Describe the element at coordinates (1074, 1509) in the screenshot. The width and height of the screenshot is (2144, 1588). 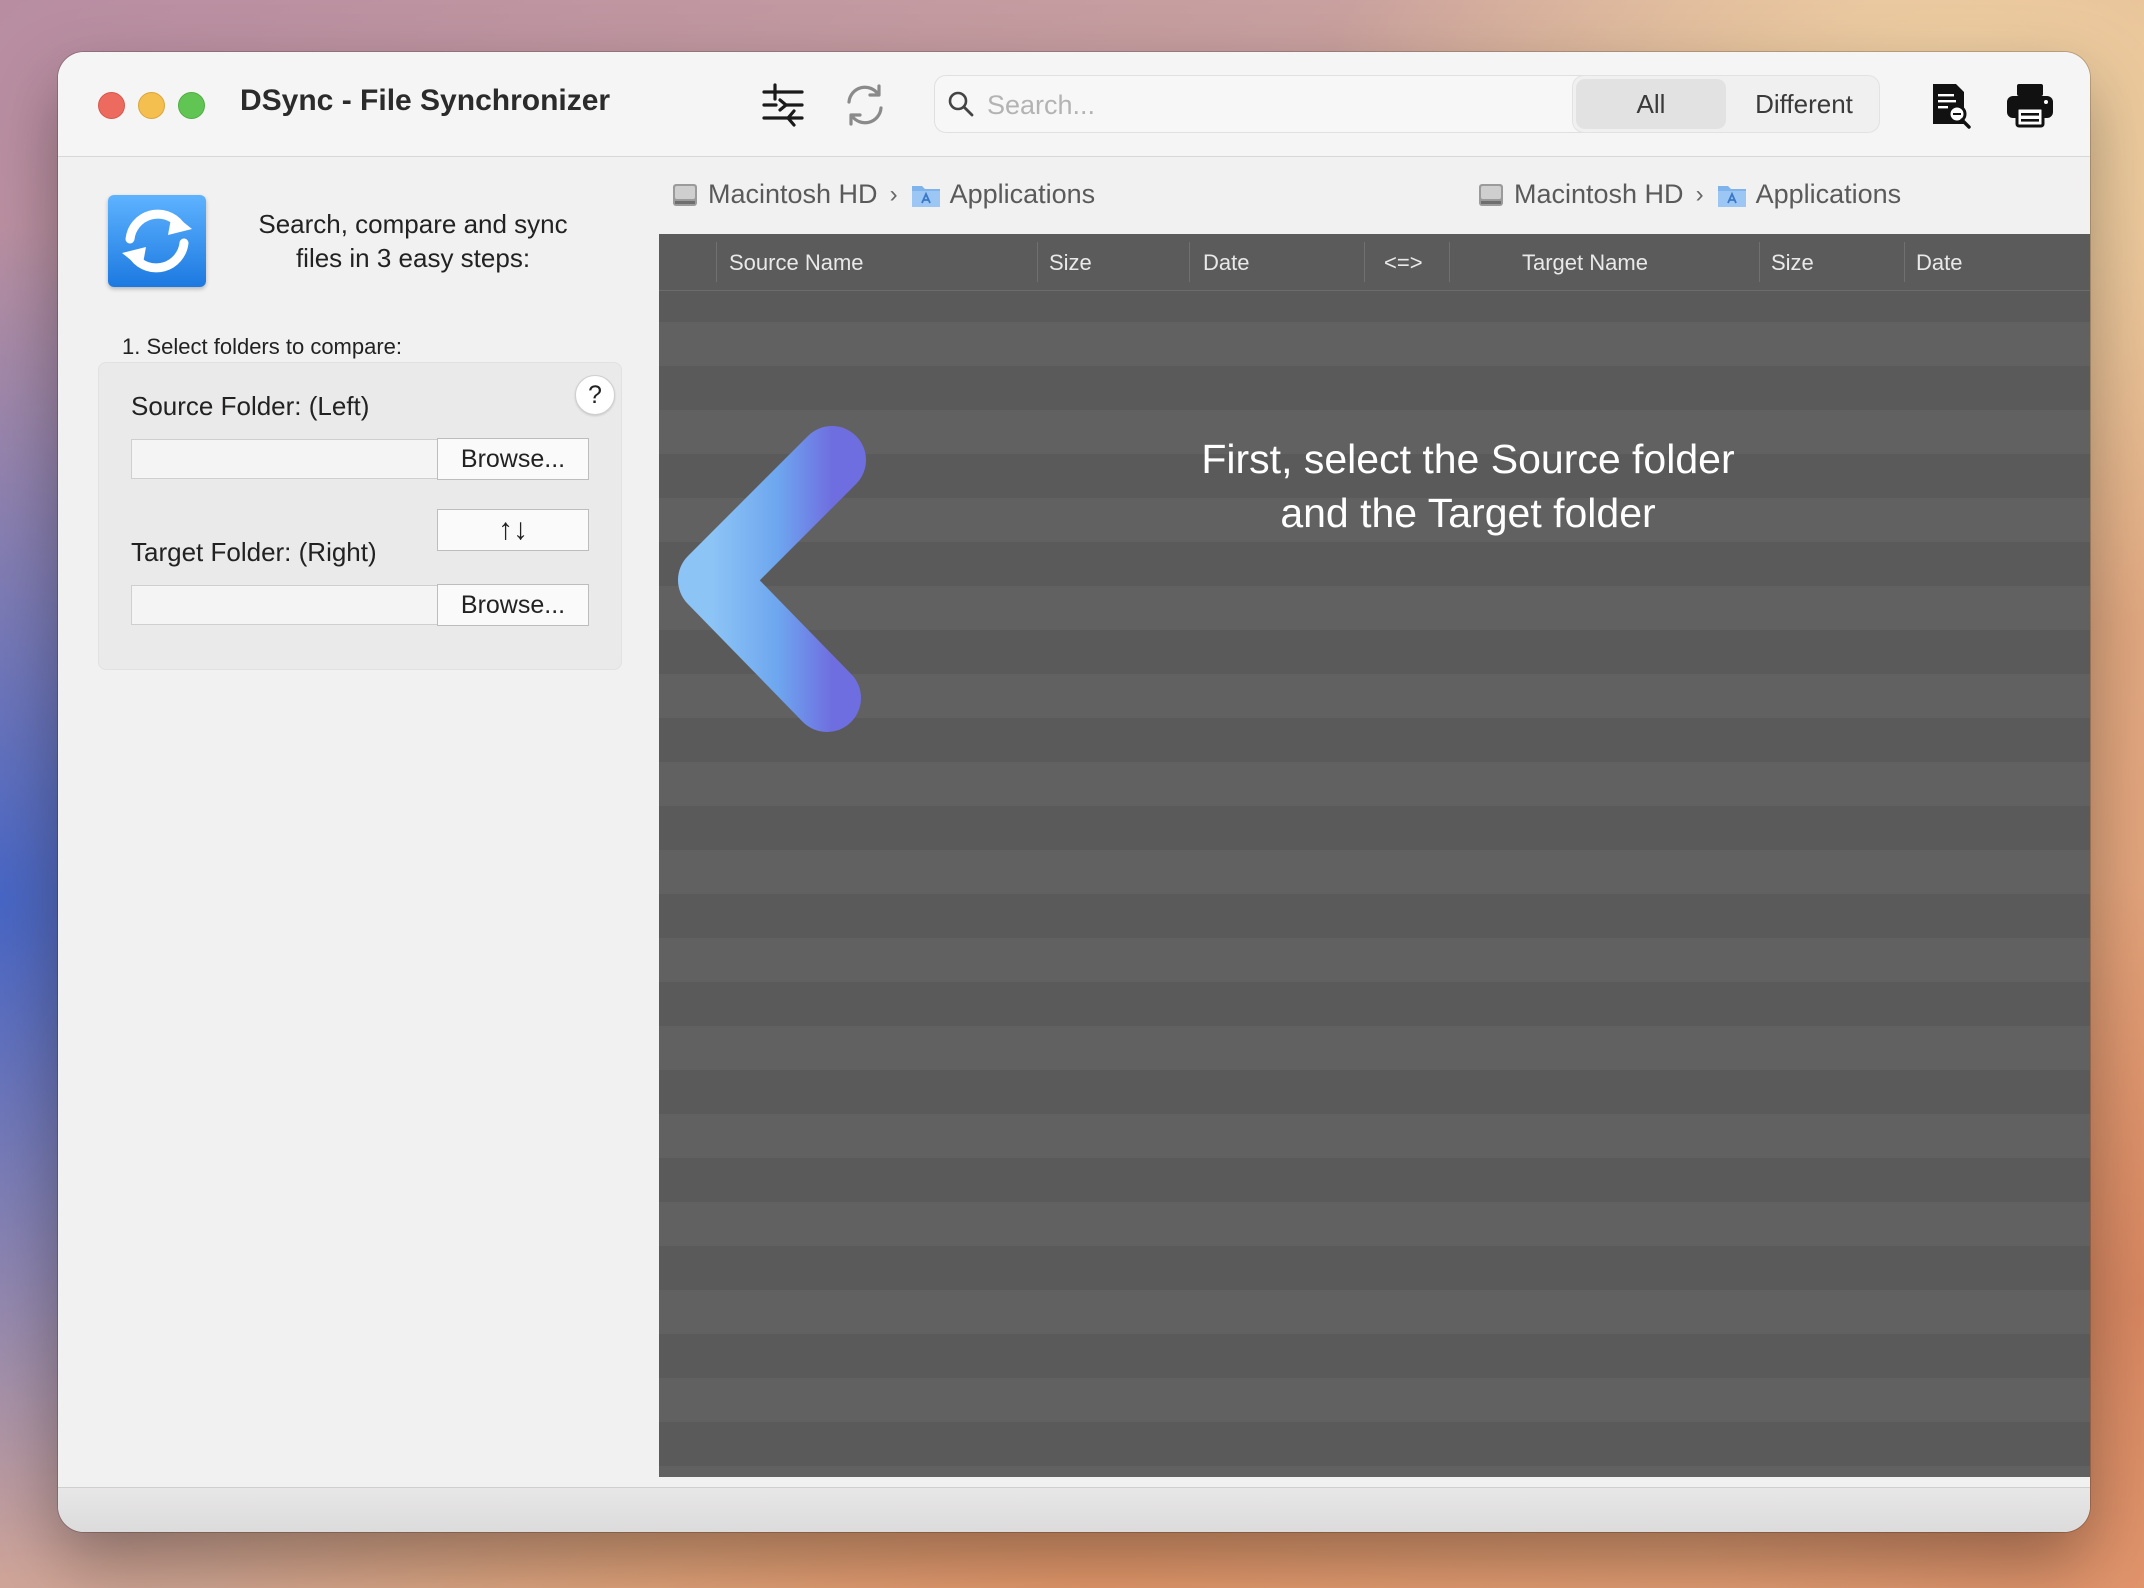
I see `status-bar` at that location.